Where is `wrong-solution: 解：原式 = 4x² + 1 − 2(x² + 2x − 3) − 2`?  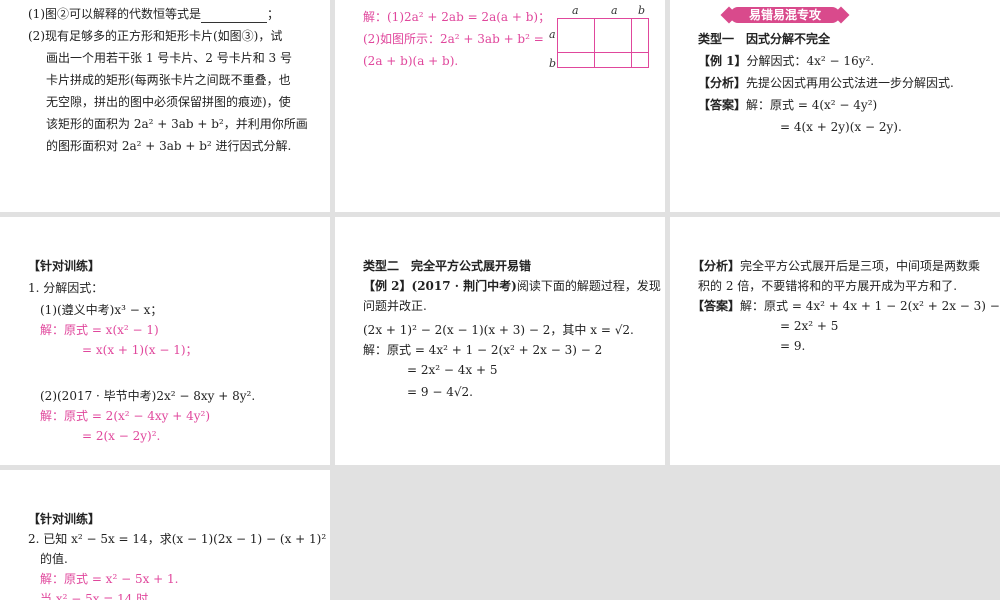 wrong-solution: 解：原式 = 4x² + 1 − 2(x² + 2x − 3) − 2 is located at coordinates (483, 350).